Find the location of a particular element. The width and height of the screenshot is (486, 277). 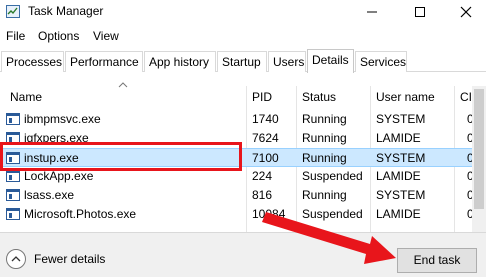

menu-file: File is located at coordinates (15, 36).